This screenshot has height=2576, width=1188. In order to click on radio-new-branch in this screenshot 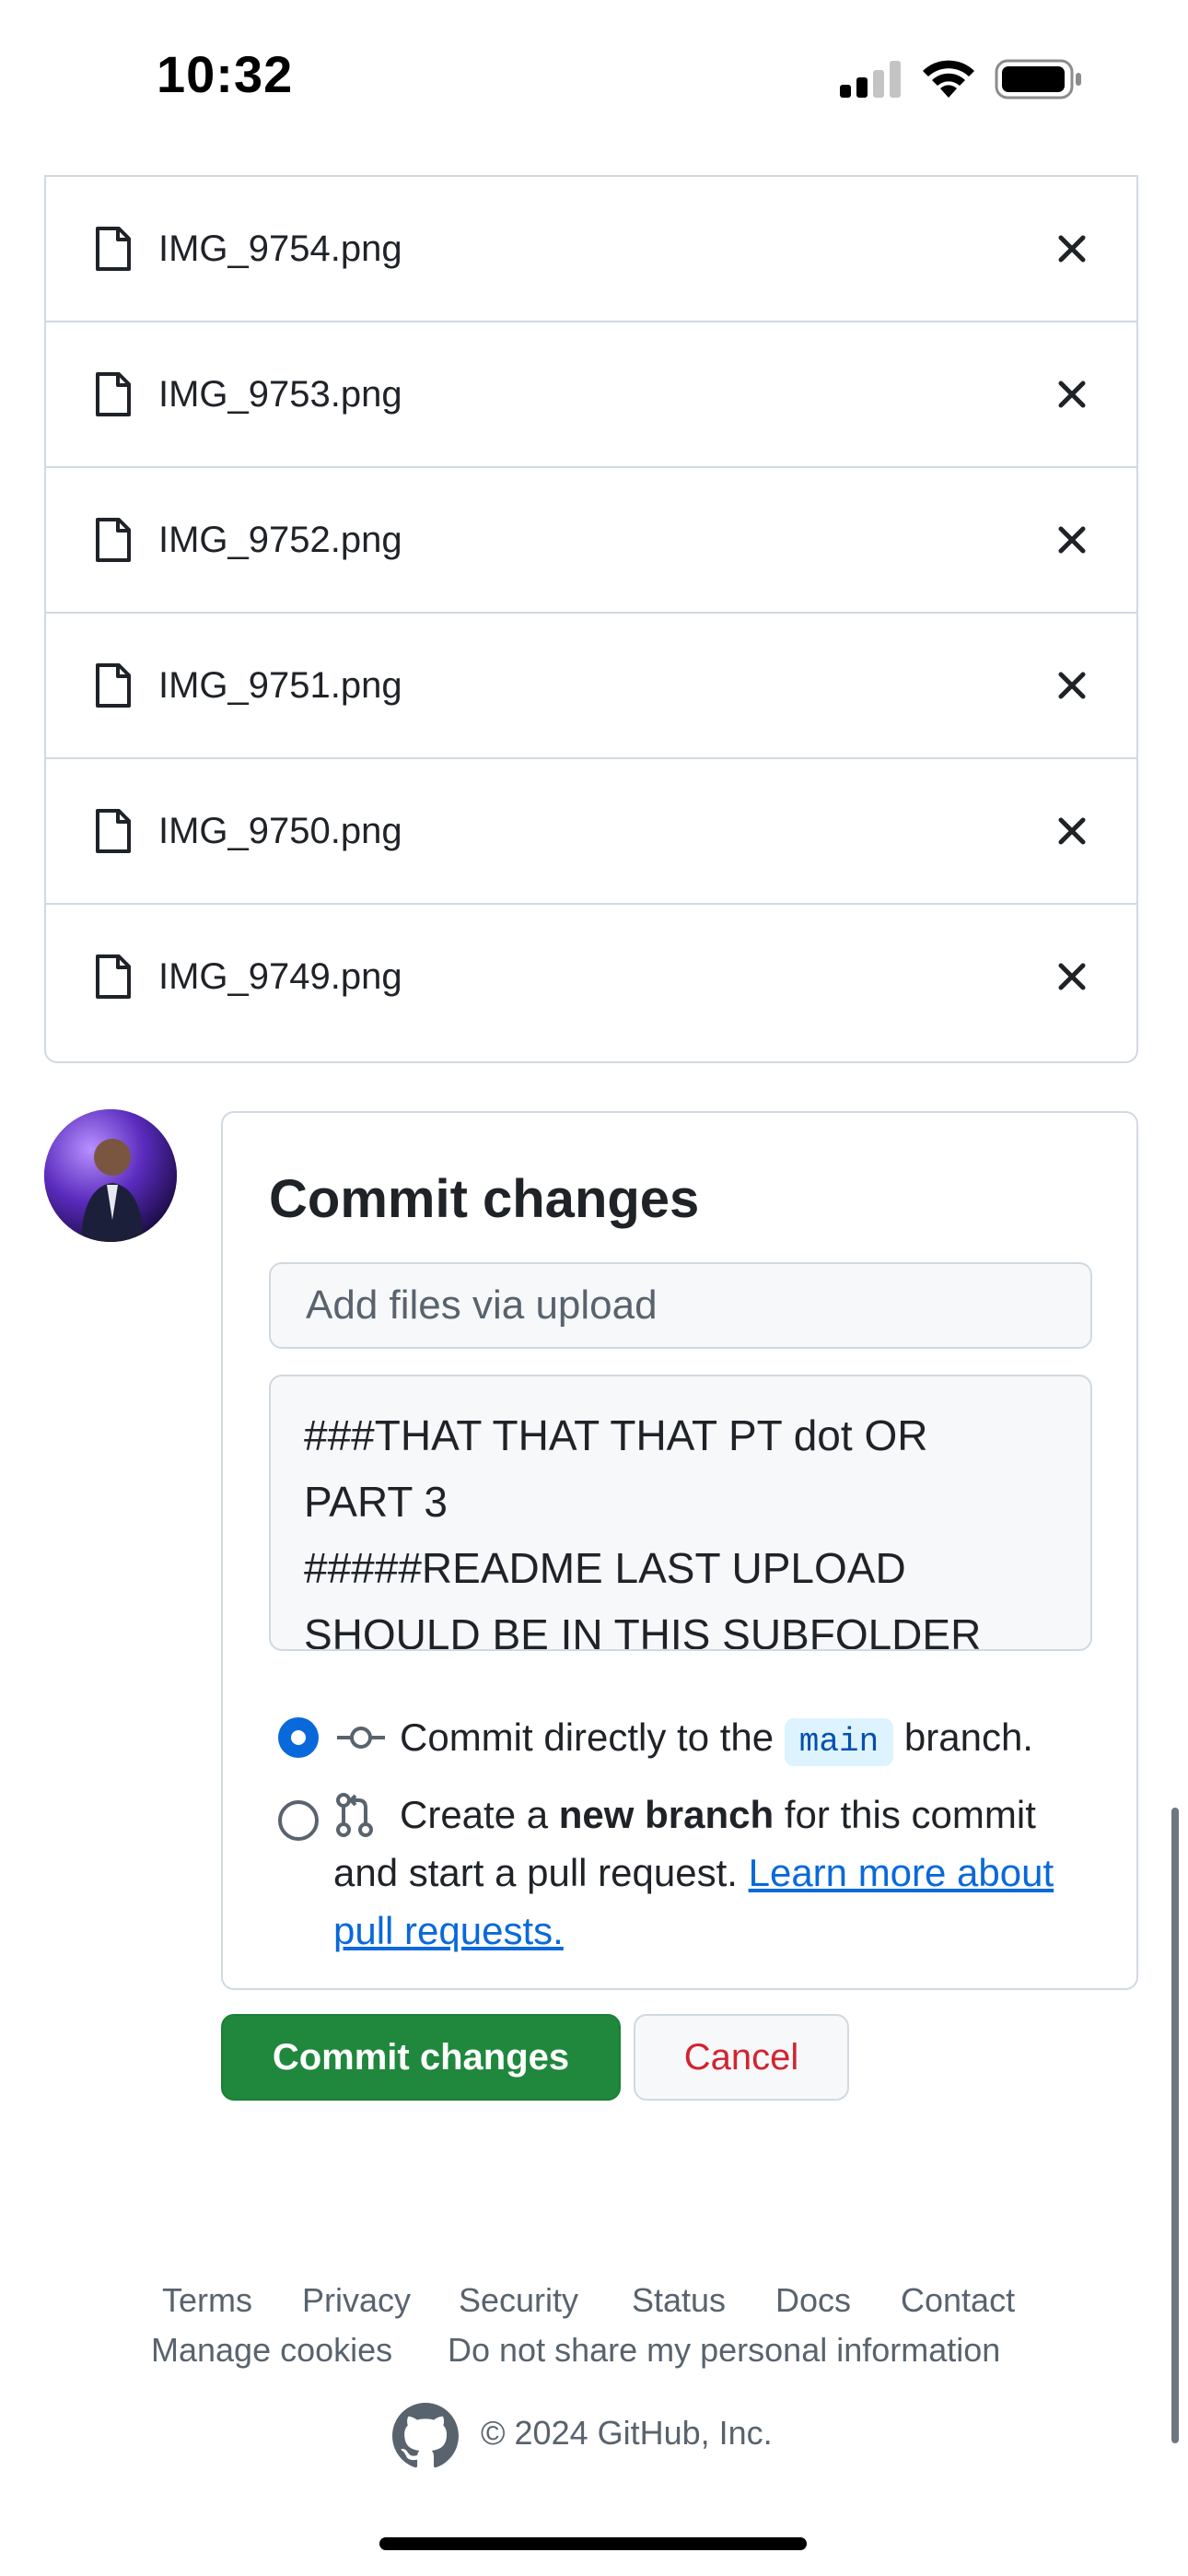, I will do `click(298, 1820)`.